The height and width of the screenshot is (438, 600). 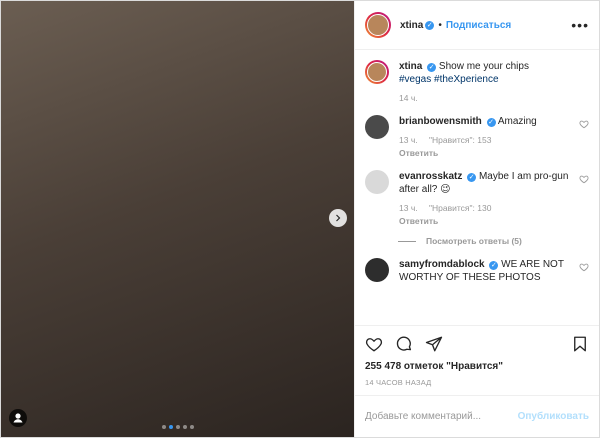 I want to click on commenter-username: samyfromdablock, so click(x=442, y=264).